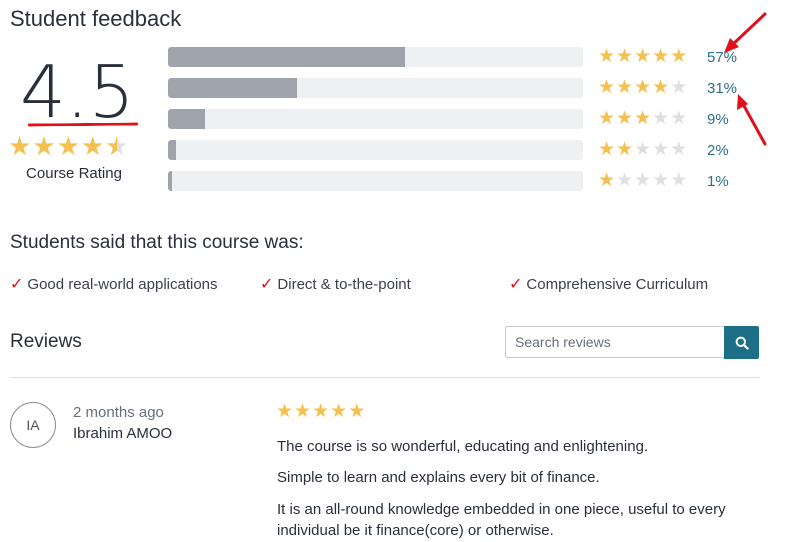 This screenshot has width=788, height=542. I want to click on review-stars: ★★★★★, so click(321, 412).